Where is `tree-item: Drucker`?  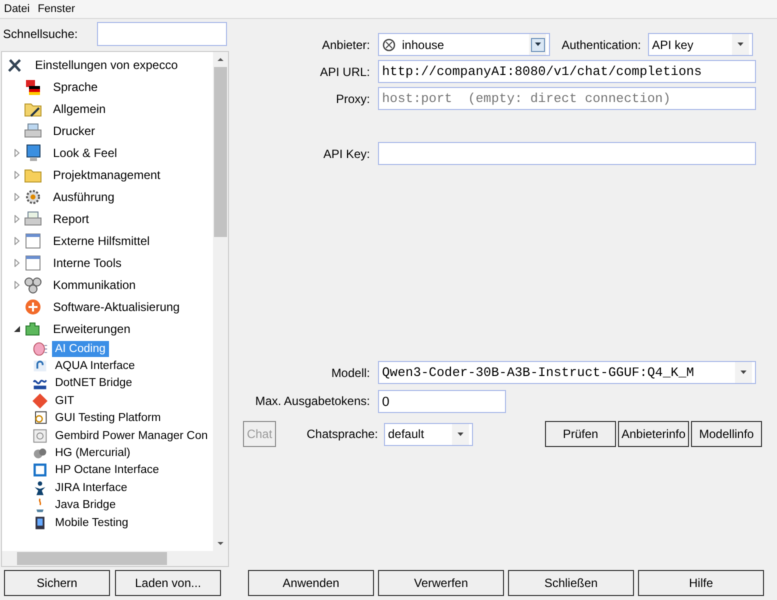 tree-item: Drucker is located at coordinates (74, 131).